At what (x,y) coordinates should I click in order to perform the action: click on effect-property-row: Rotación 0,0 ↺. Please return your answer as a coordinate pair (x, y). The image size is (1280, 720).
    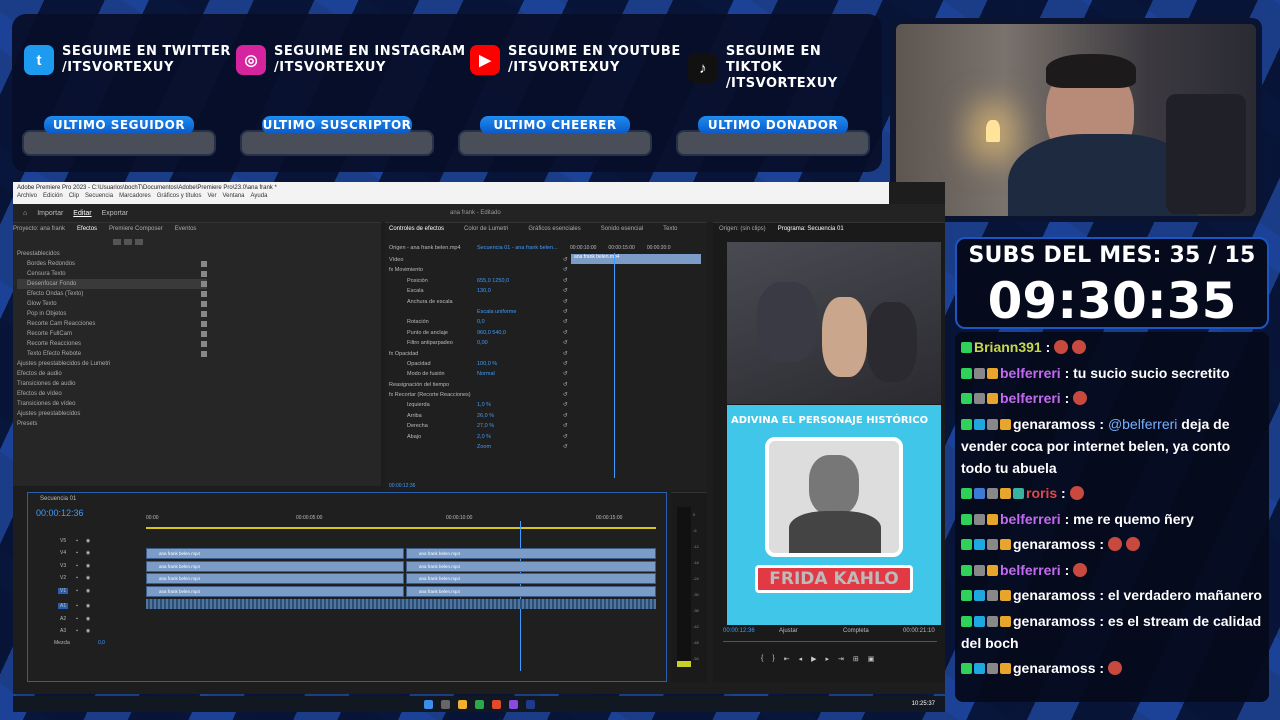
    Looking at the image, I should click on (479, 324).